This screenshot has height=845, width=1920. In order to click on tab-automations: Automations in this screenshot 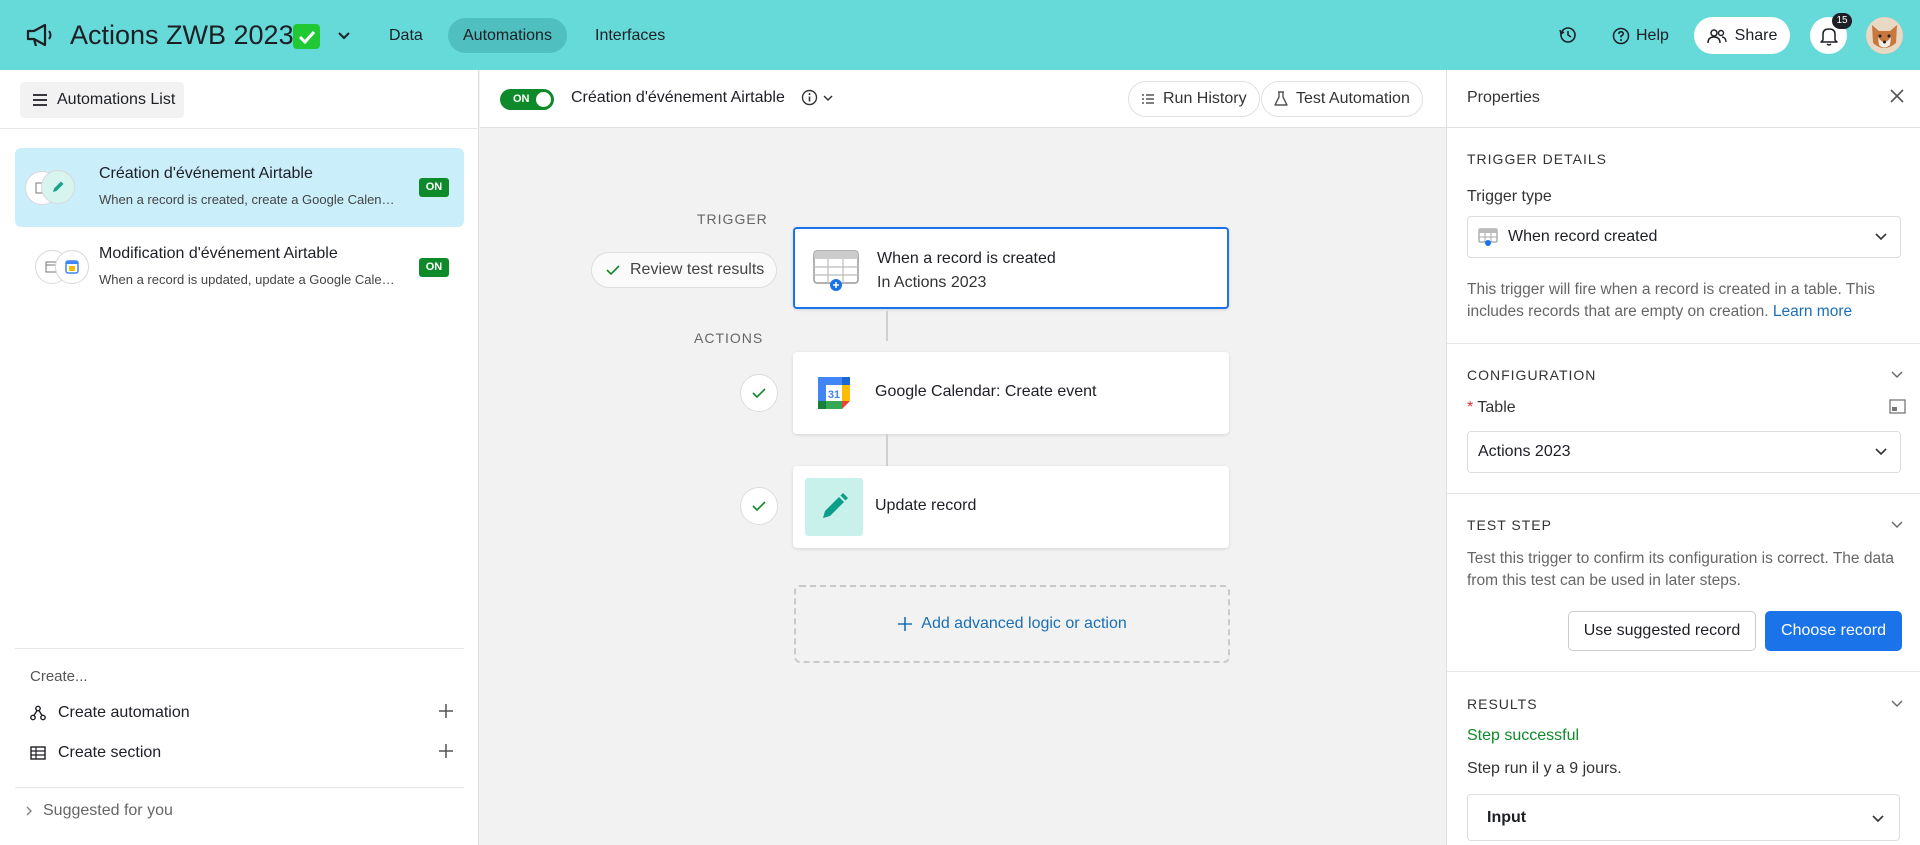, I will do `click(507, 35)`.